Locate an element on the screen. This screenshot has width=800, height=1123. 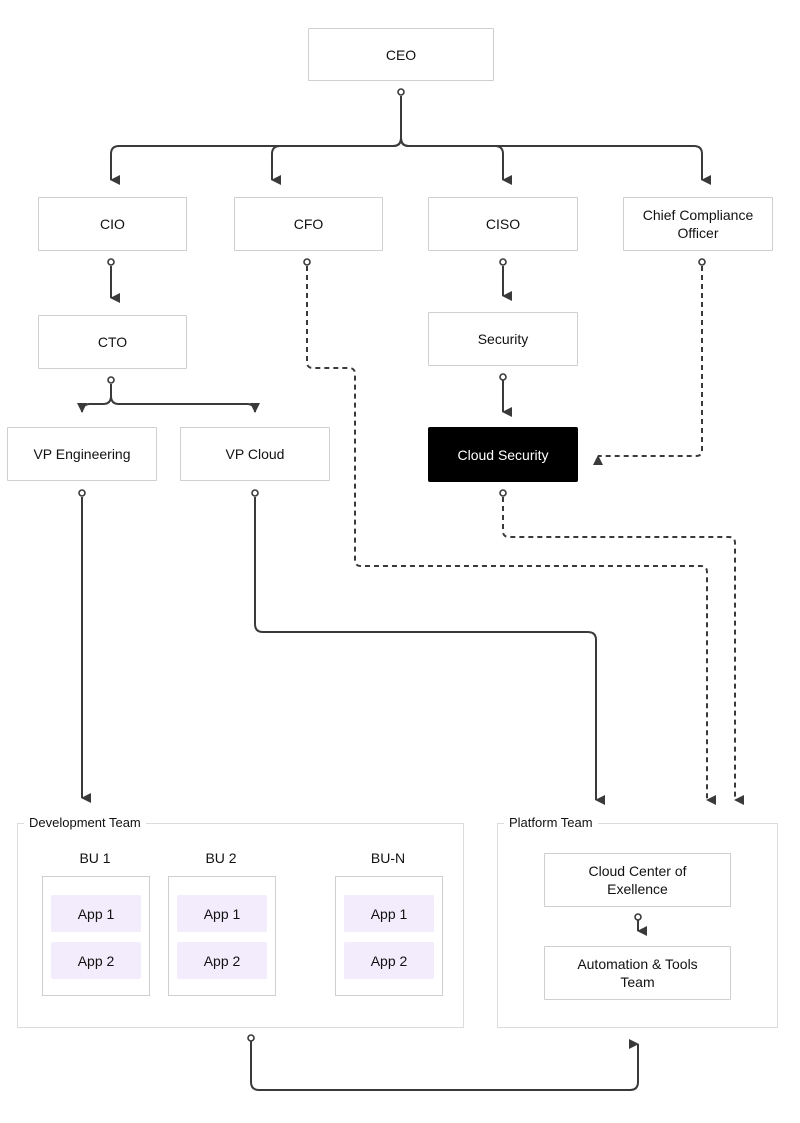
group-label: Platform Team is located at coordinates (551, 823).